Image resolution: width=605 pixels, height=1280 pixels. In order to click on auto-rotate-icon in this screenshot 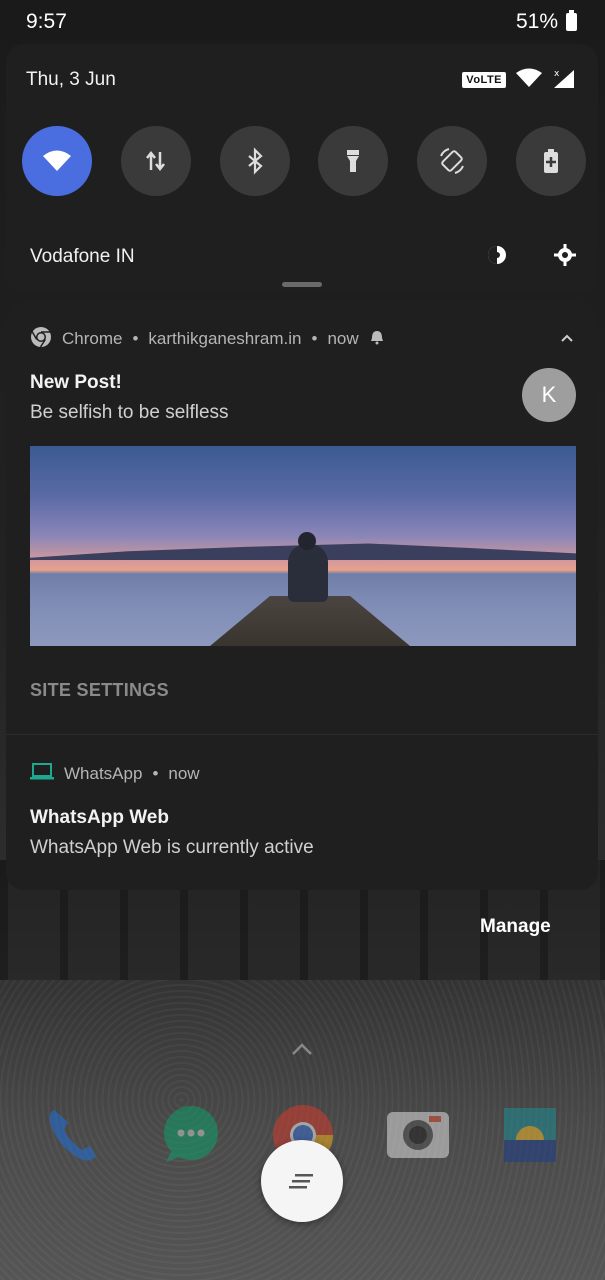, I will do `click(452, 161)`.